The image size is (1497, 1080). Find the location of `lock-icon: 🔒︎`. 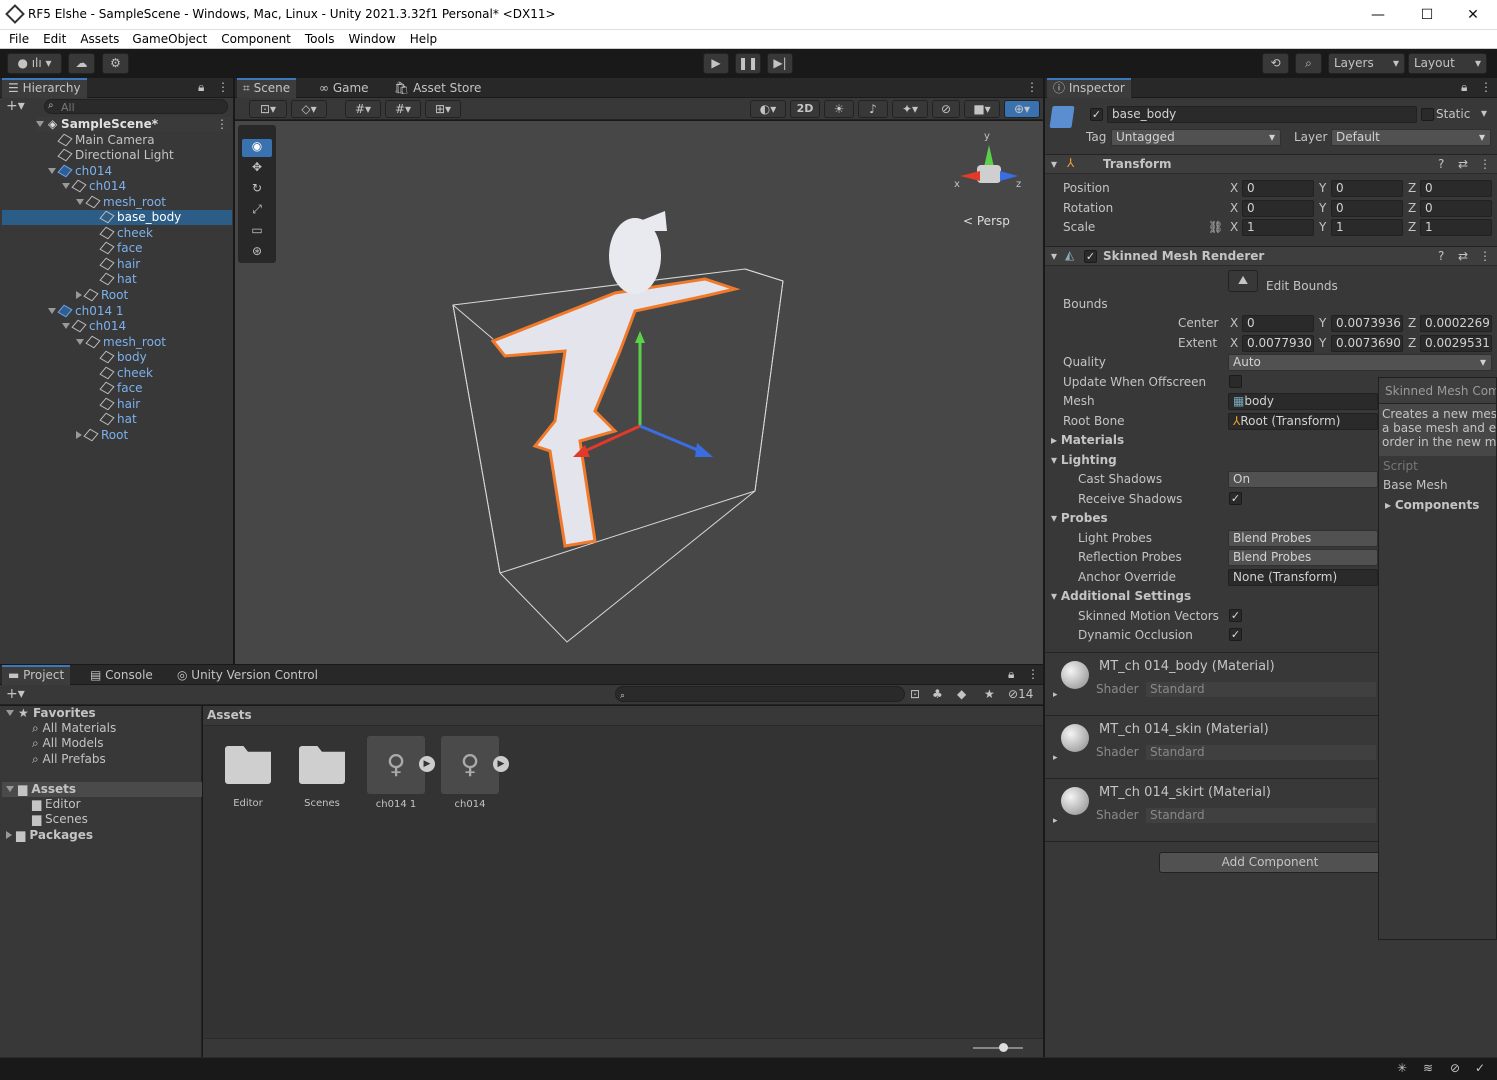

lock-icon: 🔒︎ is located at coordinates (1011, 674).